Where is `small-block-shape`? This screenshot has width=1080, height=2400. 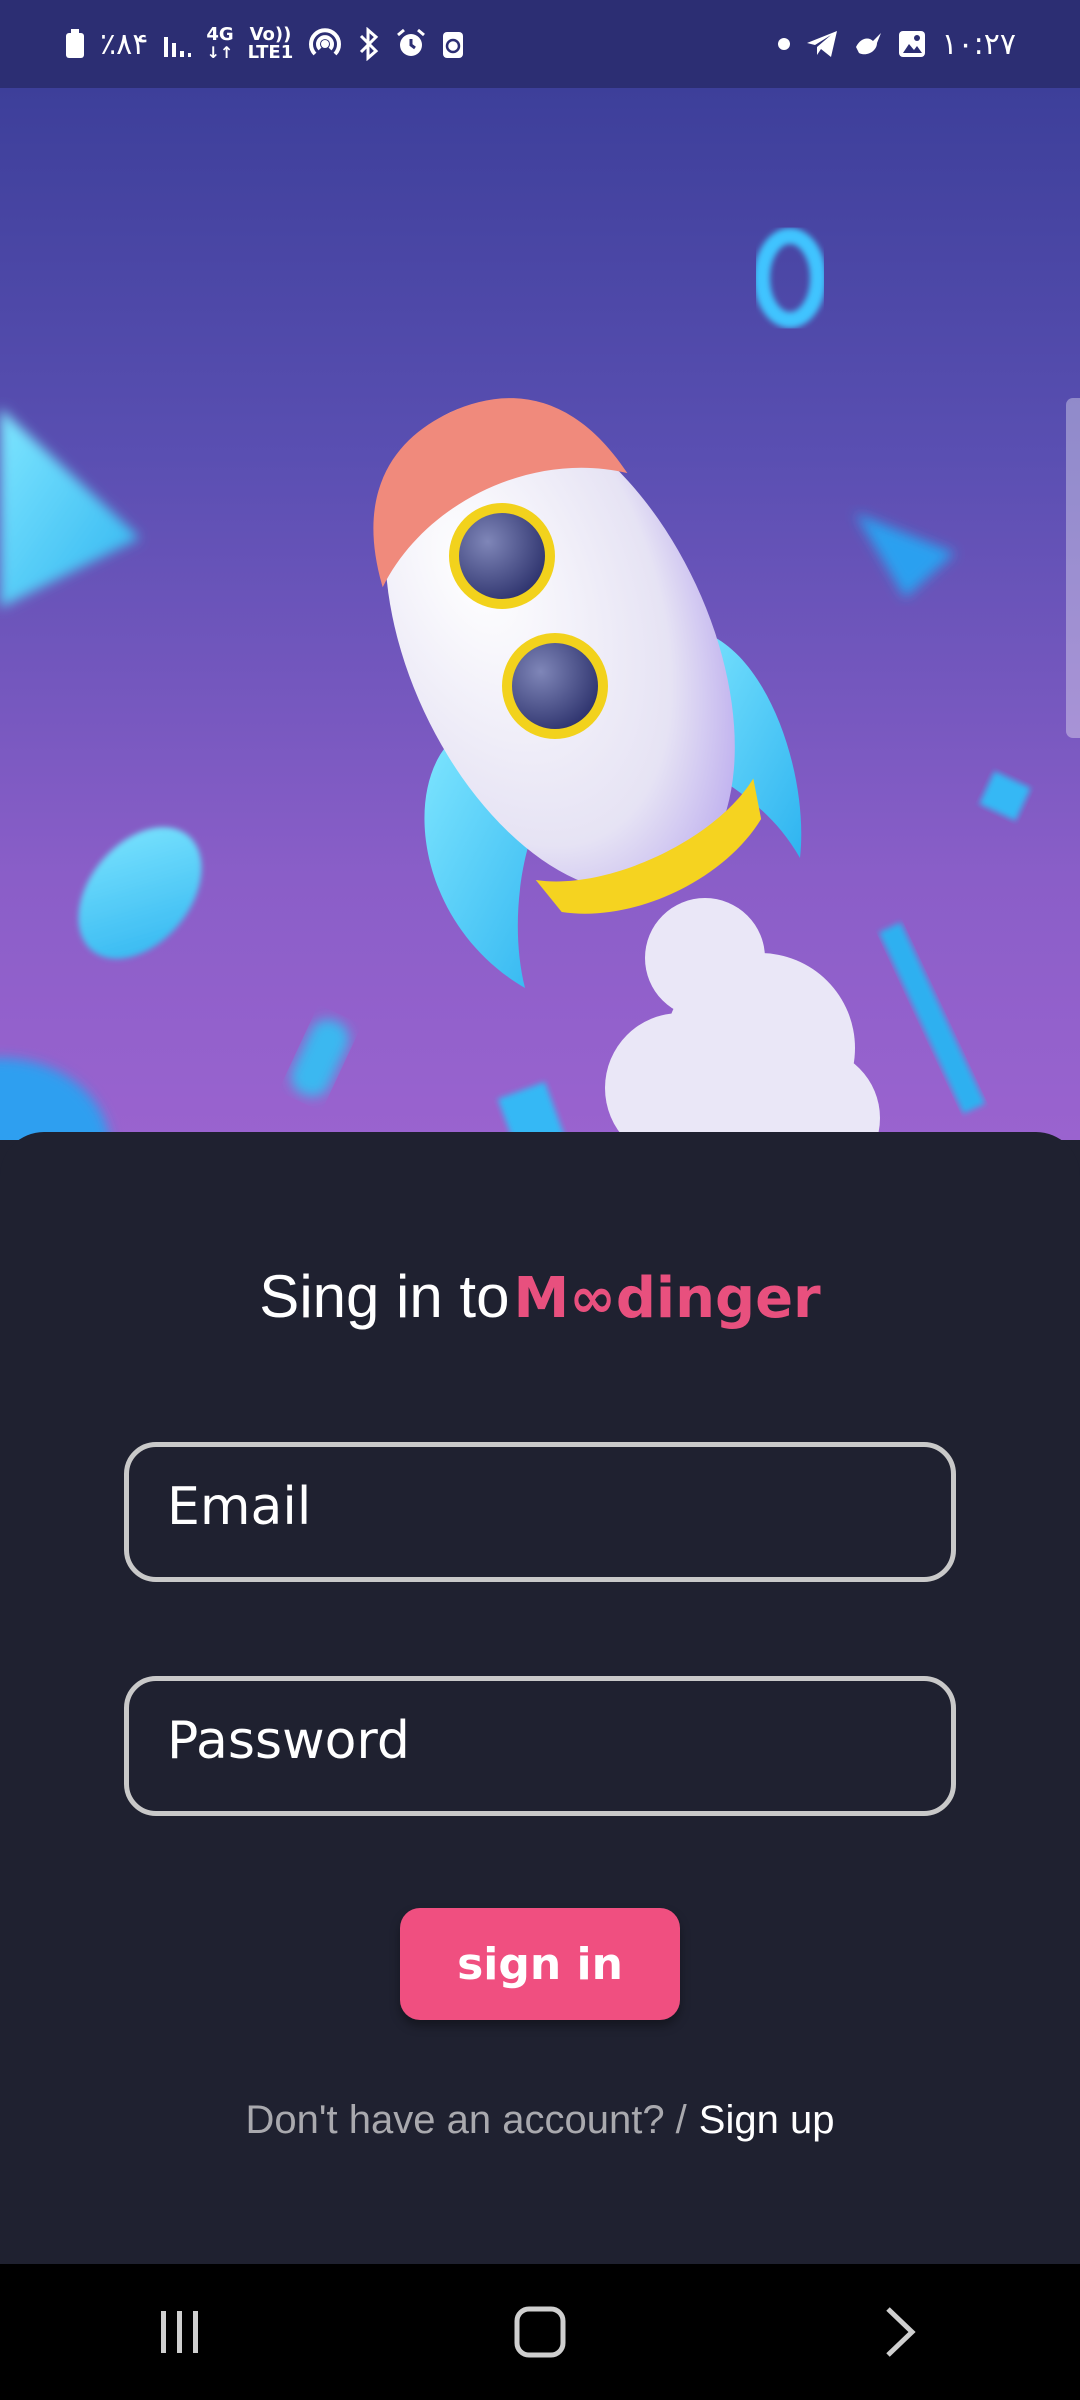 small-block-shape is located at coordinates (1005, 796).